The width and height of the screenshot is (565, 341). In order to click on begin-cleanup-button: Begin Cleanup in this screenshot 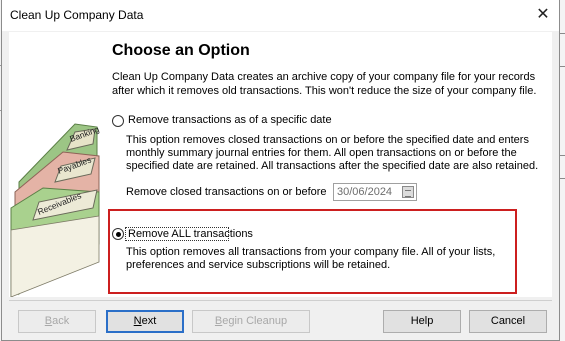, I will do `click(251, 321)`.